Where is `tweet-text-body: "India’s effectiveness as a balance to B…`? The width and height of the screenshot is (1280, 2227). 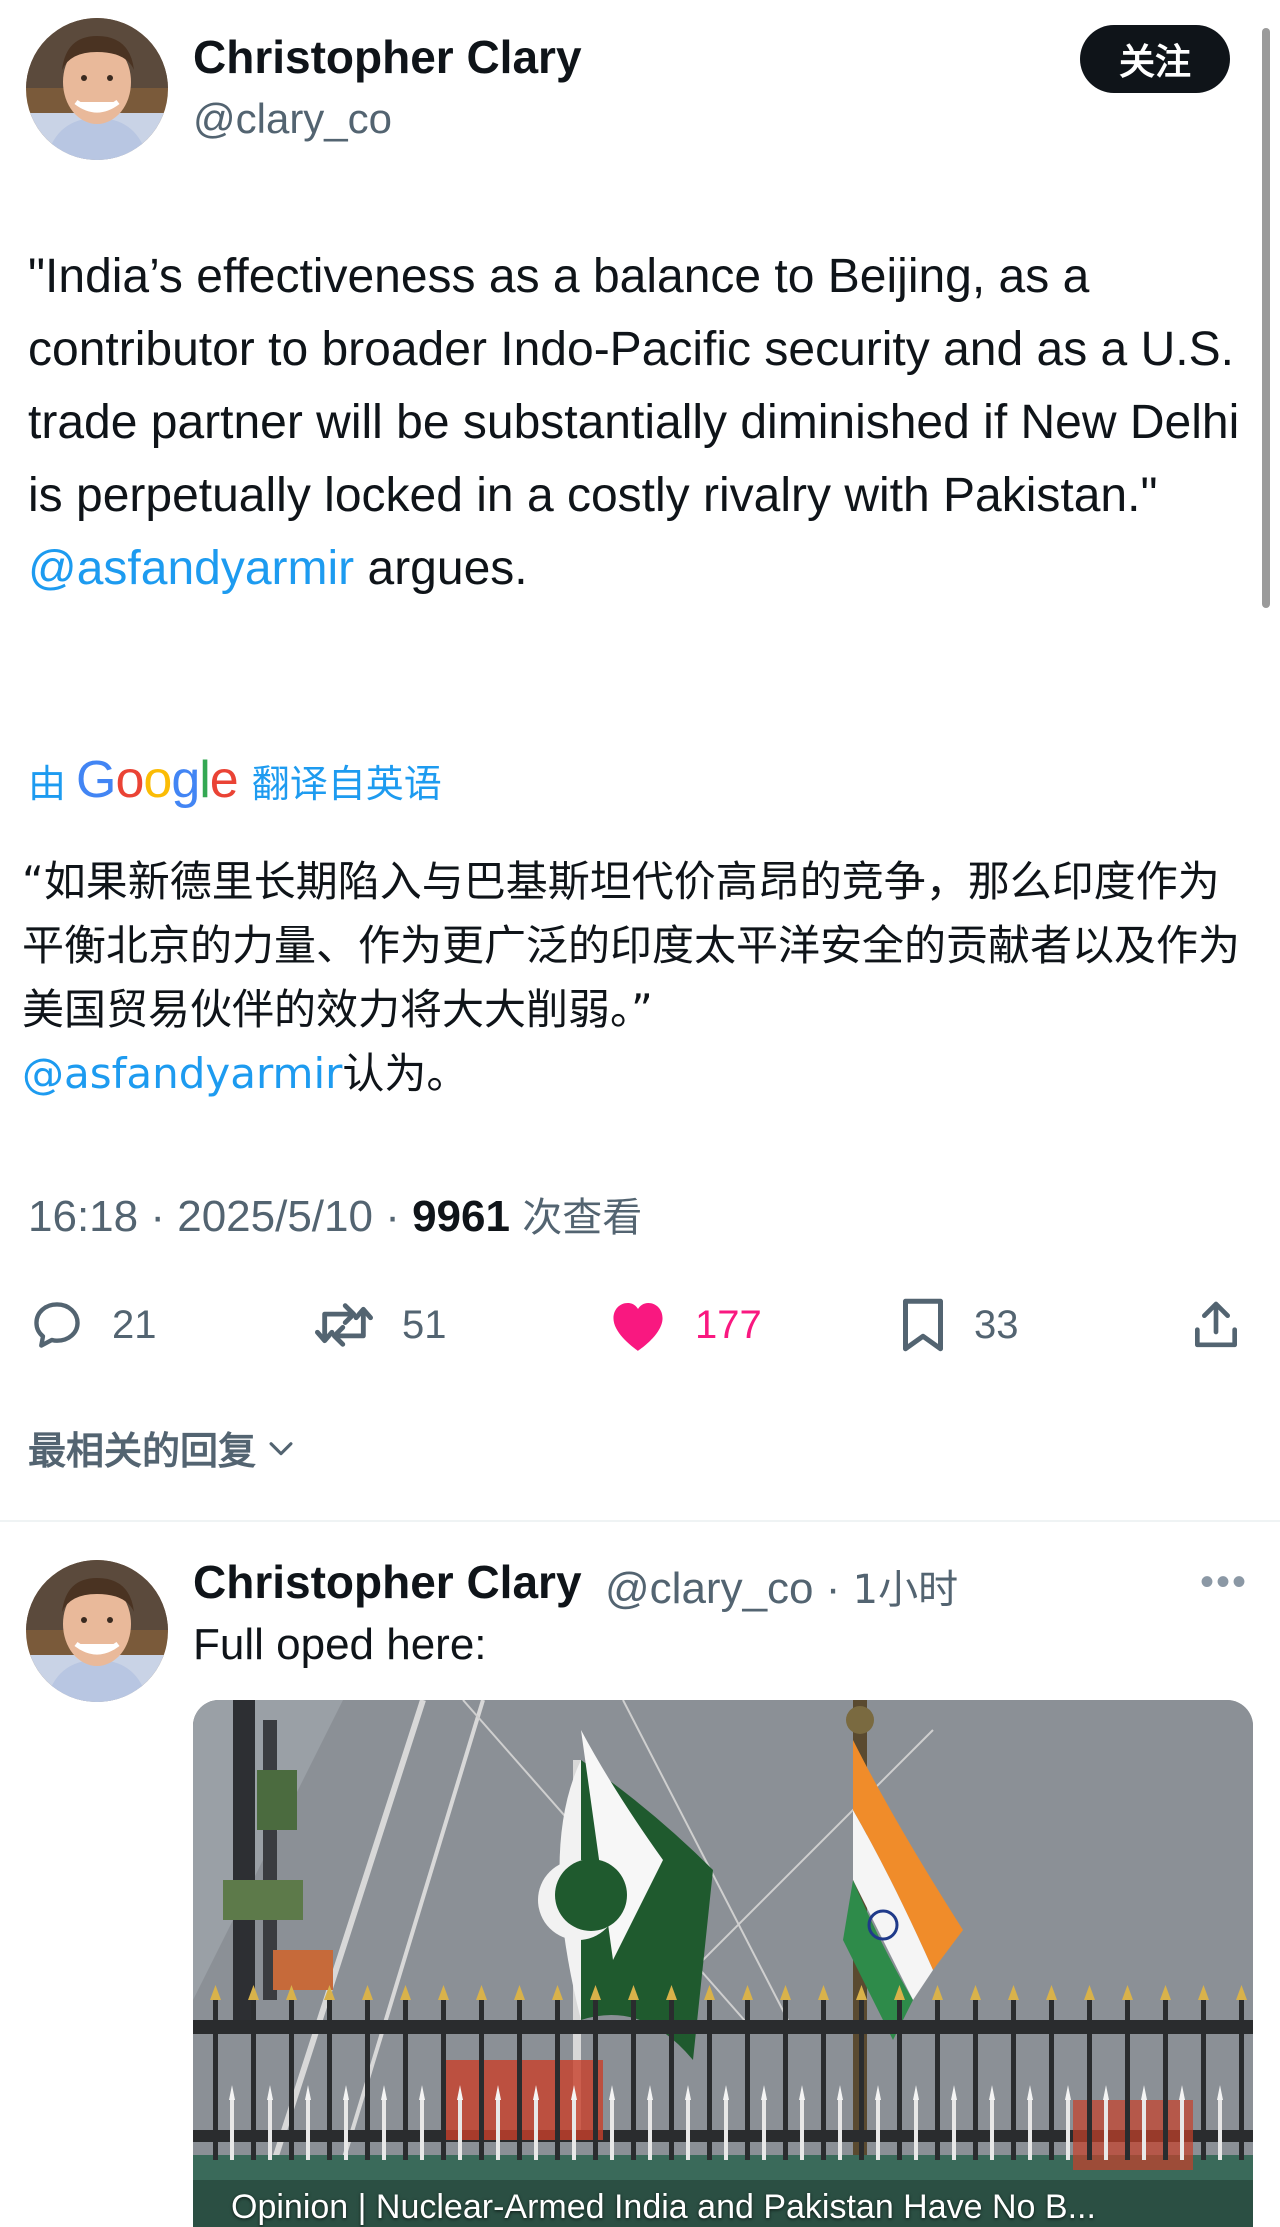
tweet-text-body: "India’s effectiveness as a balance to B… is located at coordinates (634, 386).